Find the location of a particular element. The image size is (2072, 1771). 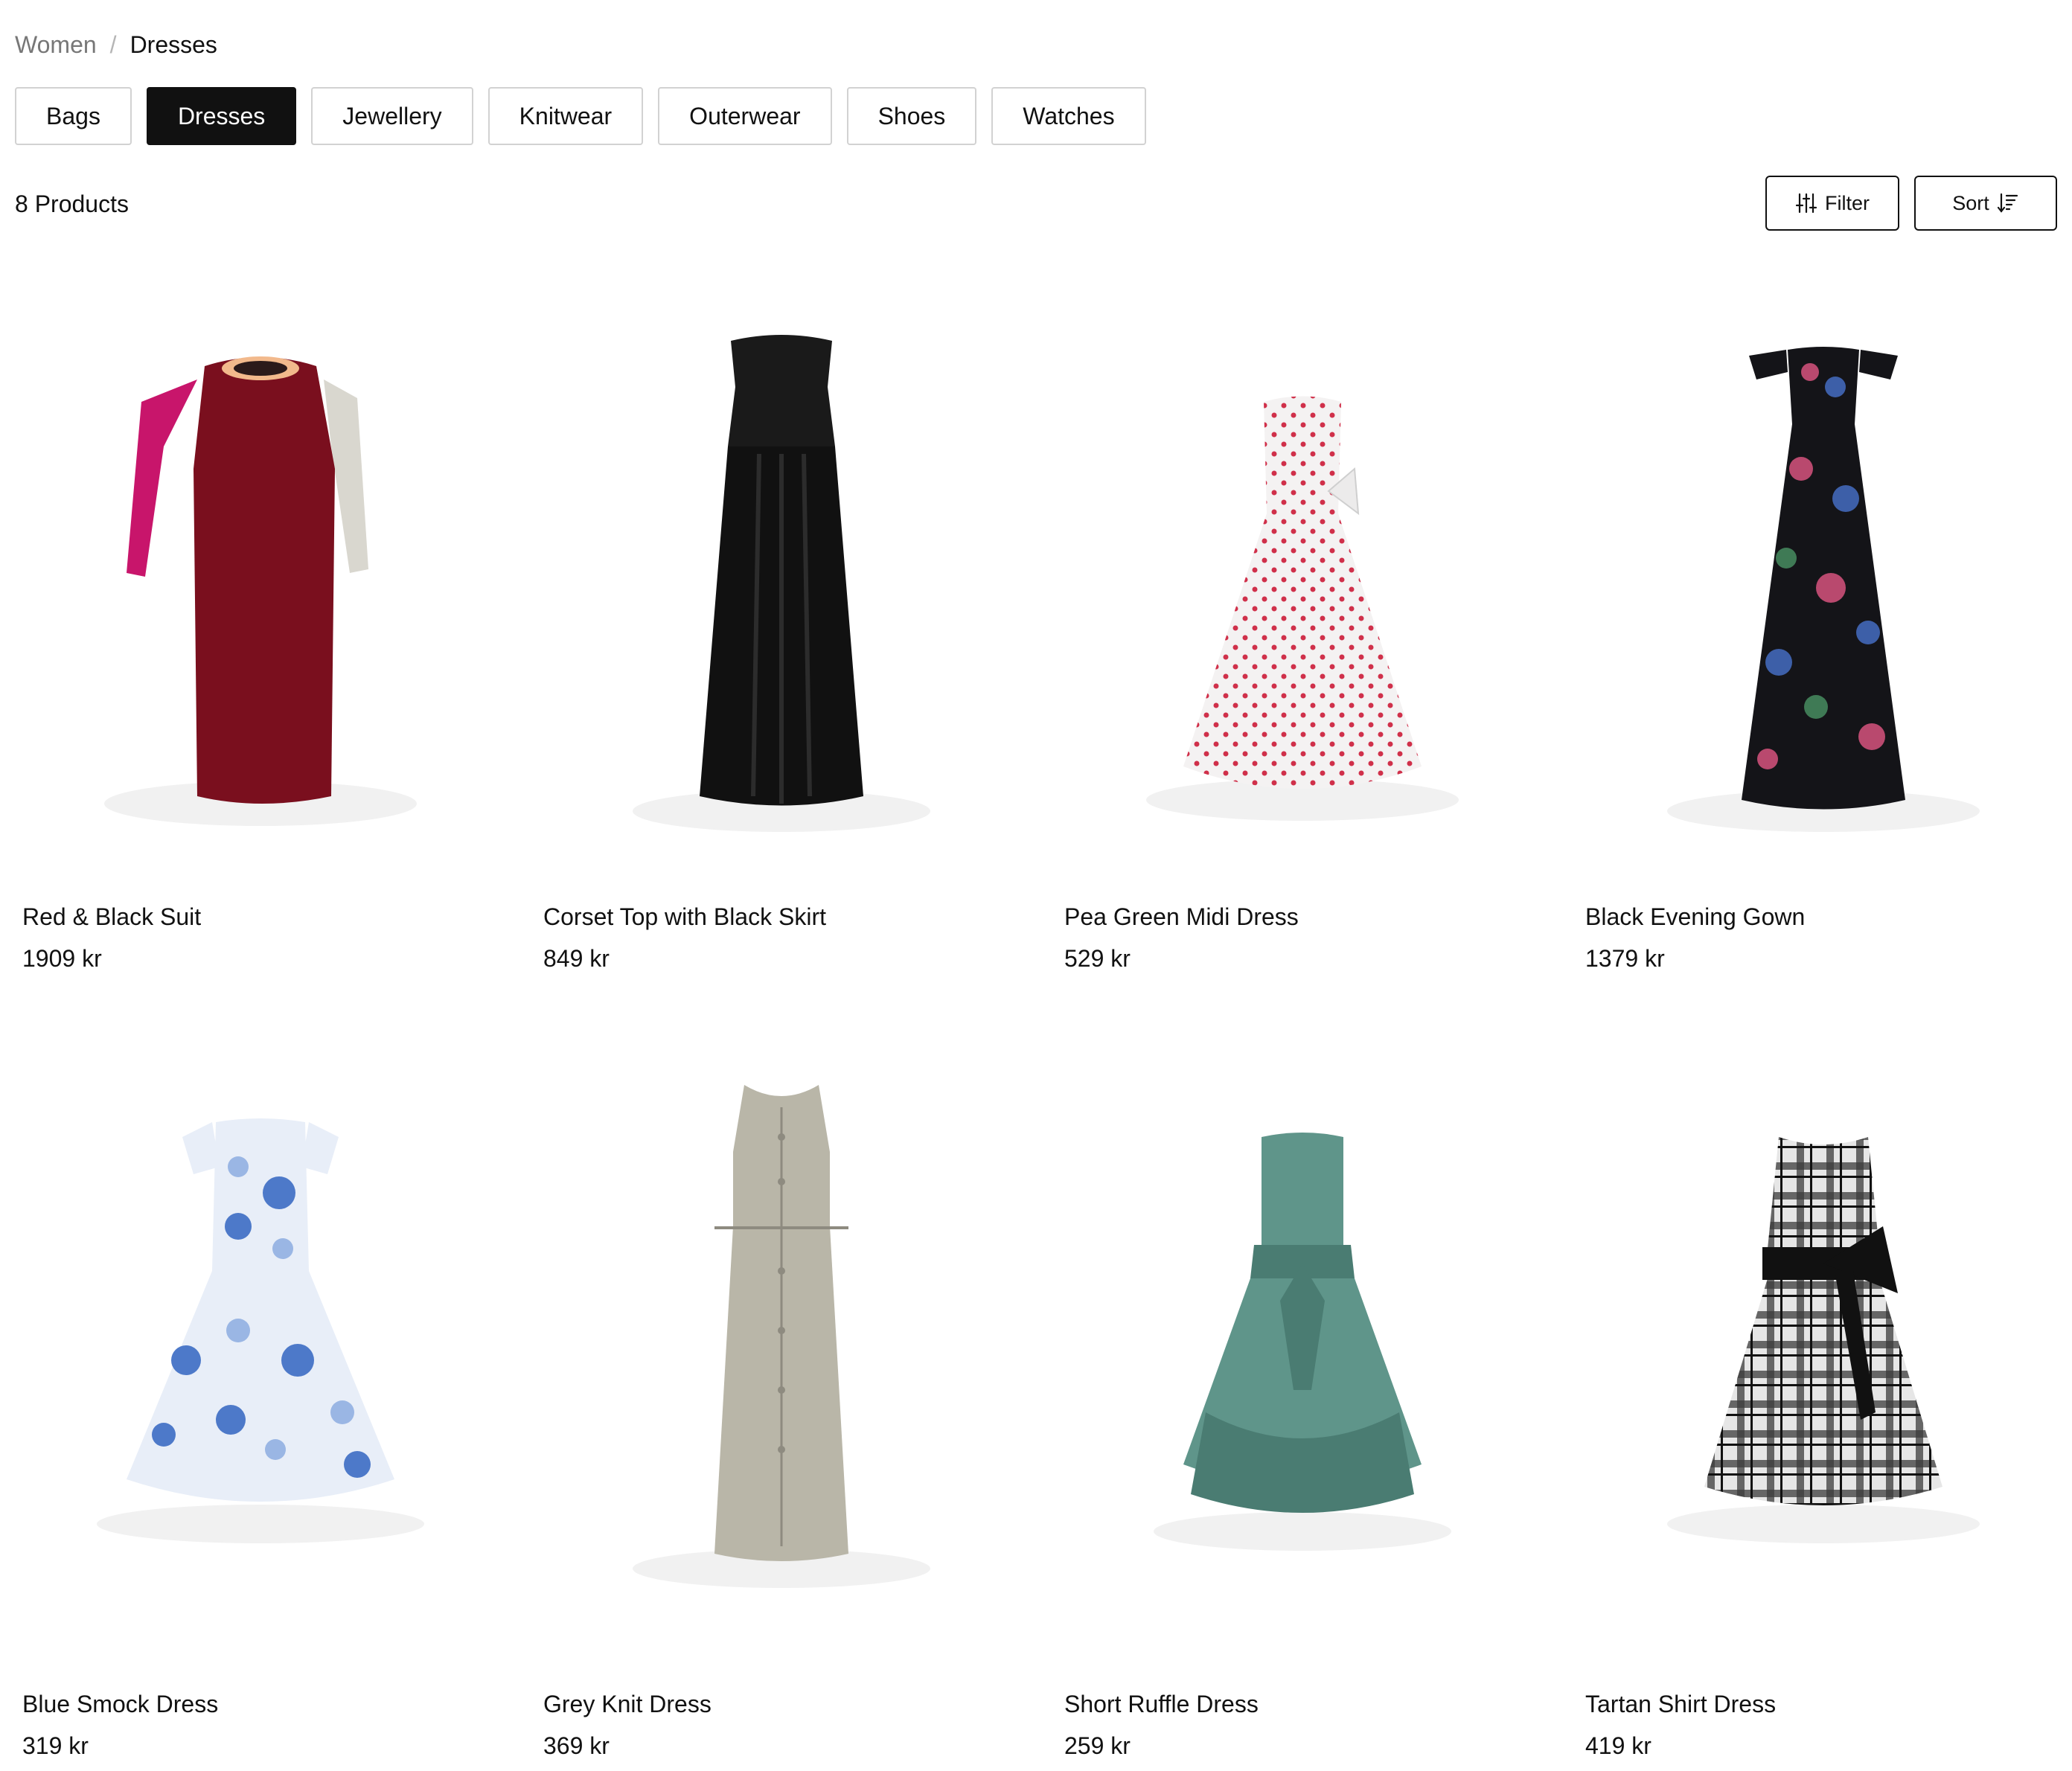

product-price: 1379 kr is located at coordinates (1625, 958).